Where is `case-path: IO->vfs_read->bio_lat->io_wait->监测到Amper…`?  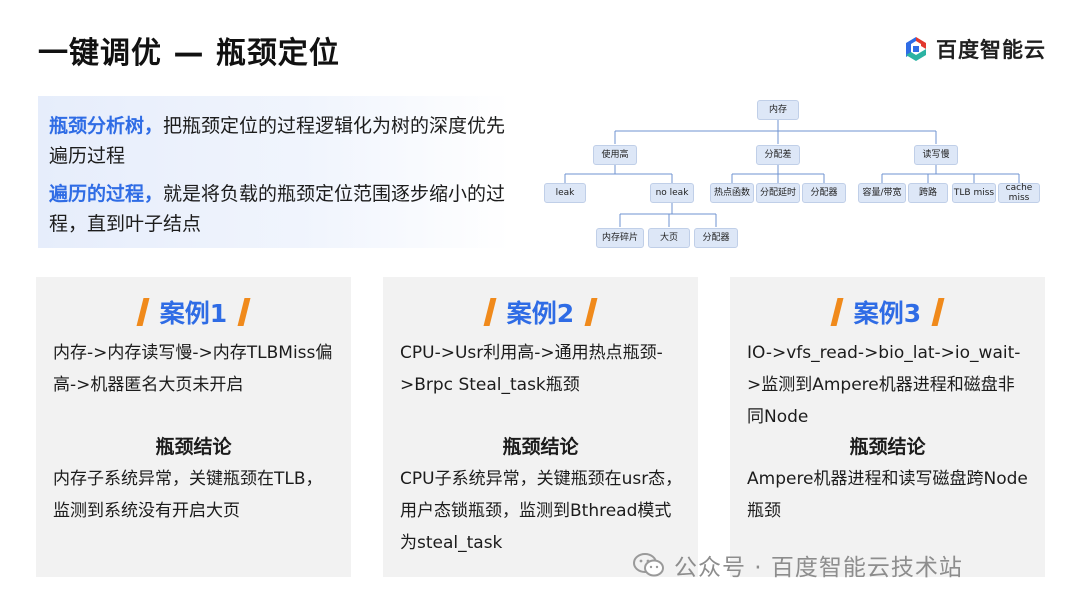 case-path: IO->vfs_read->bio_lat->io_wait->监测到Amper… is located at coordinates (884, 385).